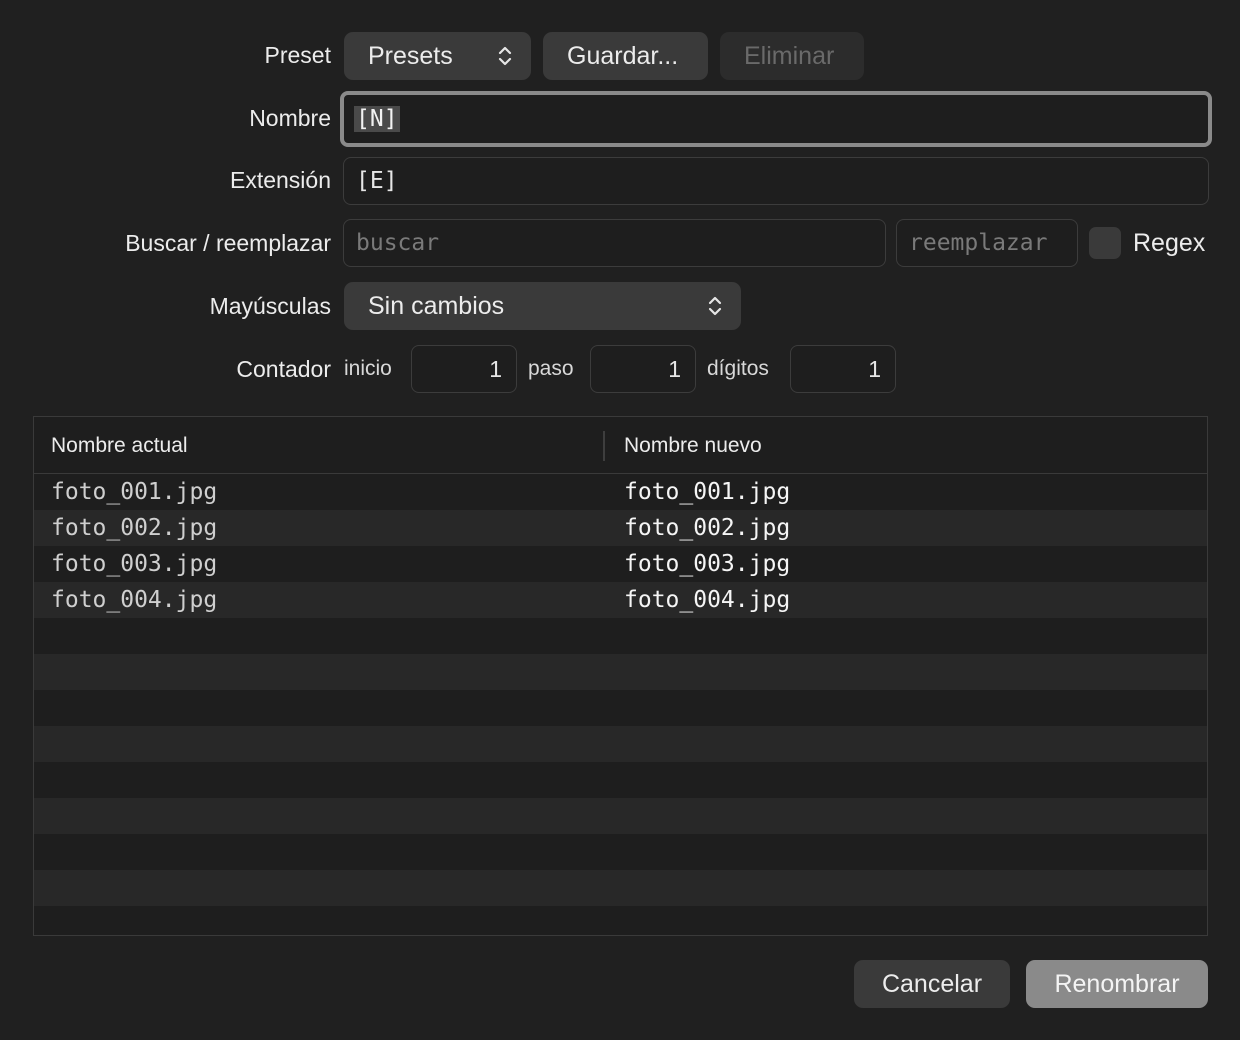 The image size is (1240, 1040). I want to click on case-select-value: Sin cambios, so click(436, 305).